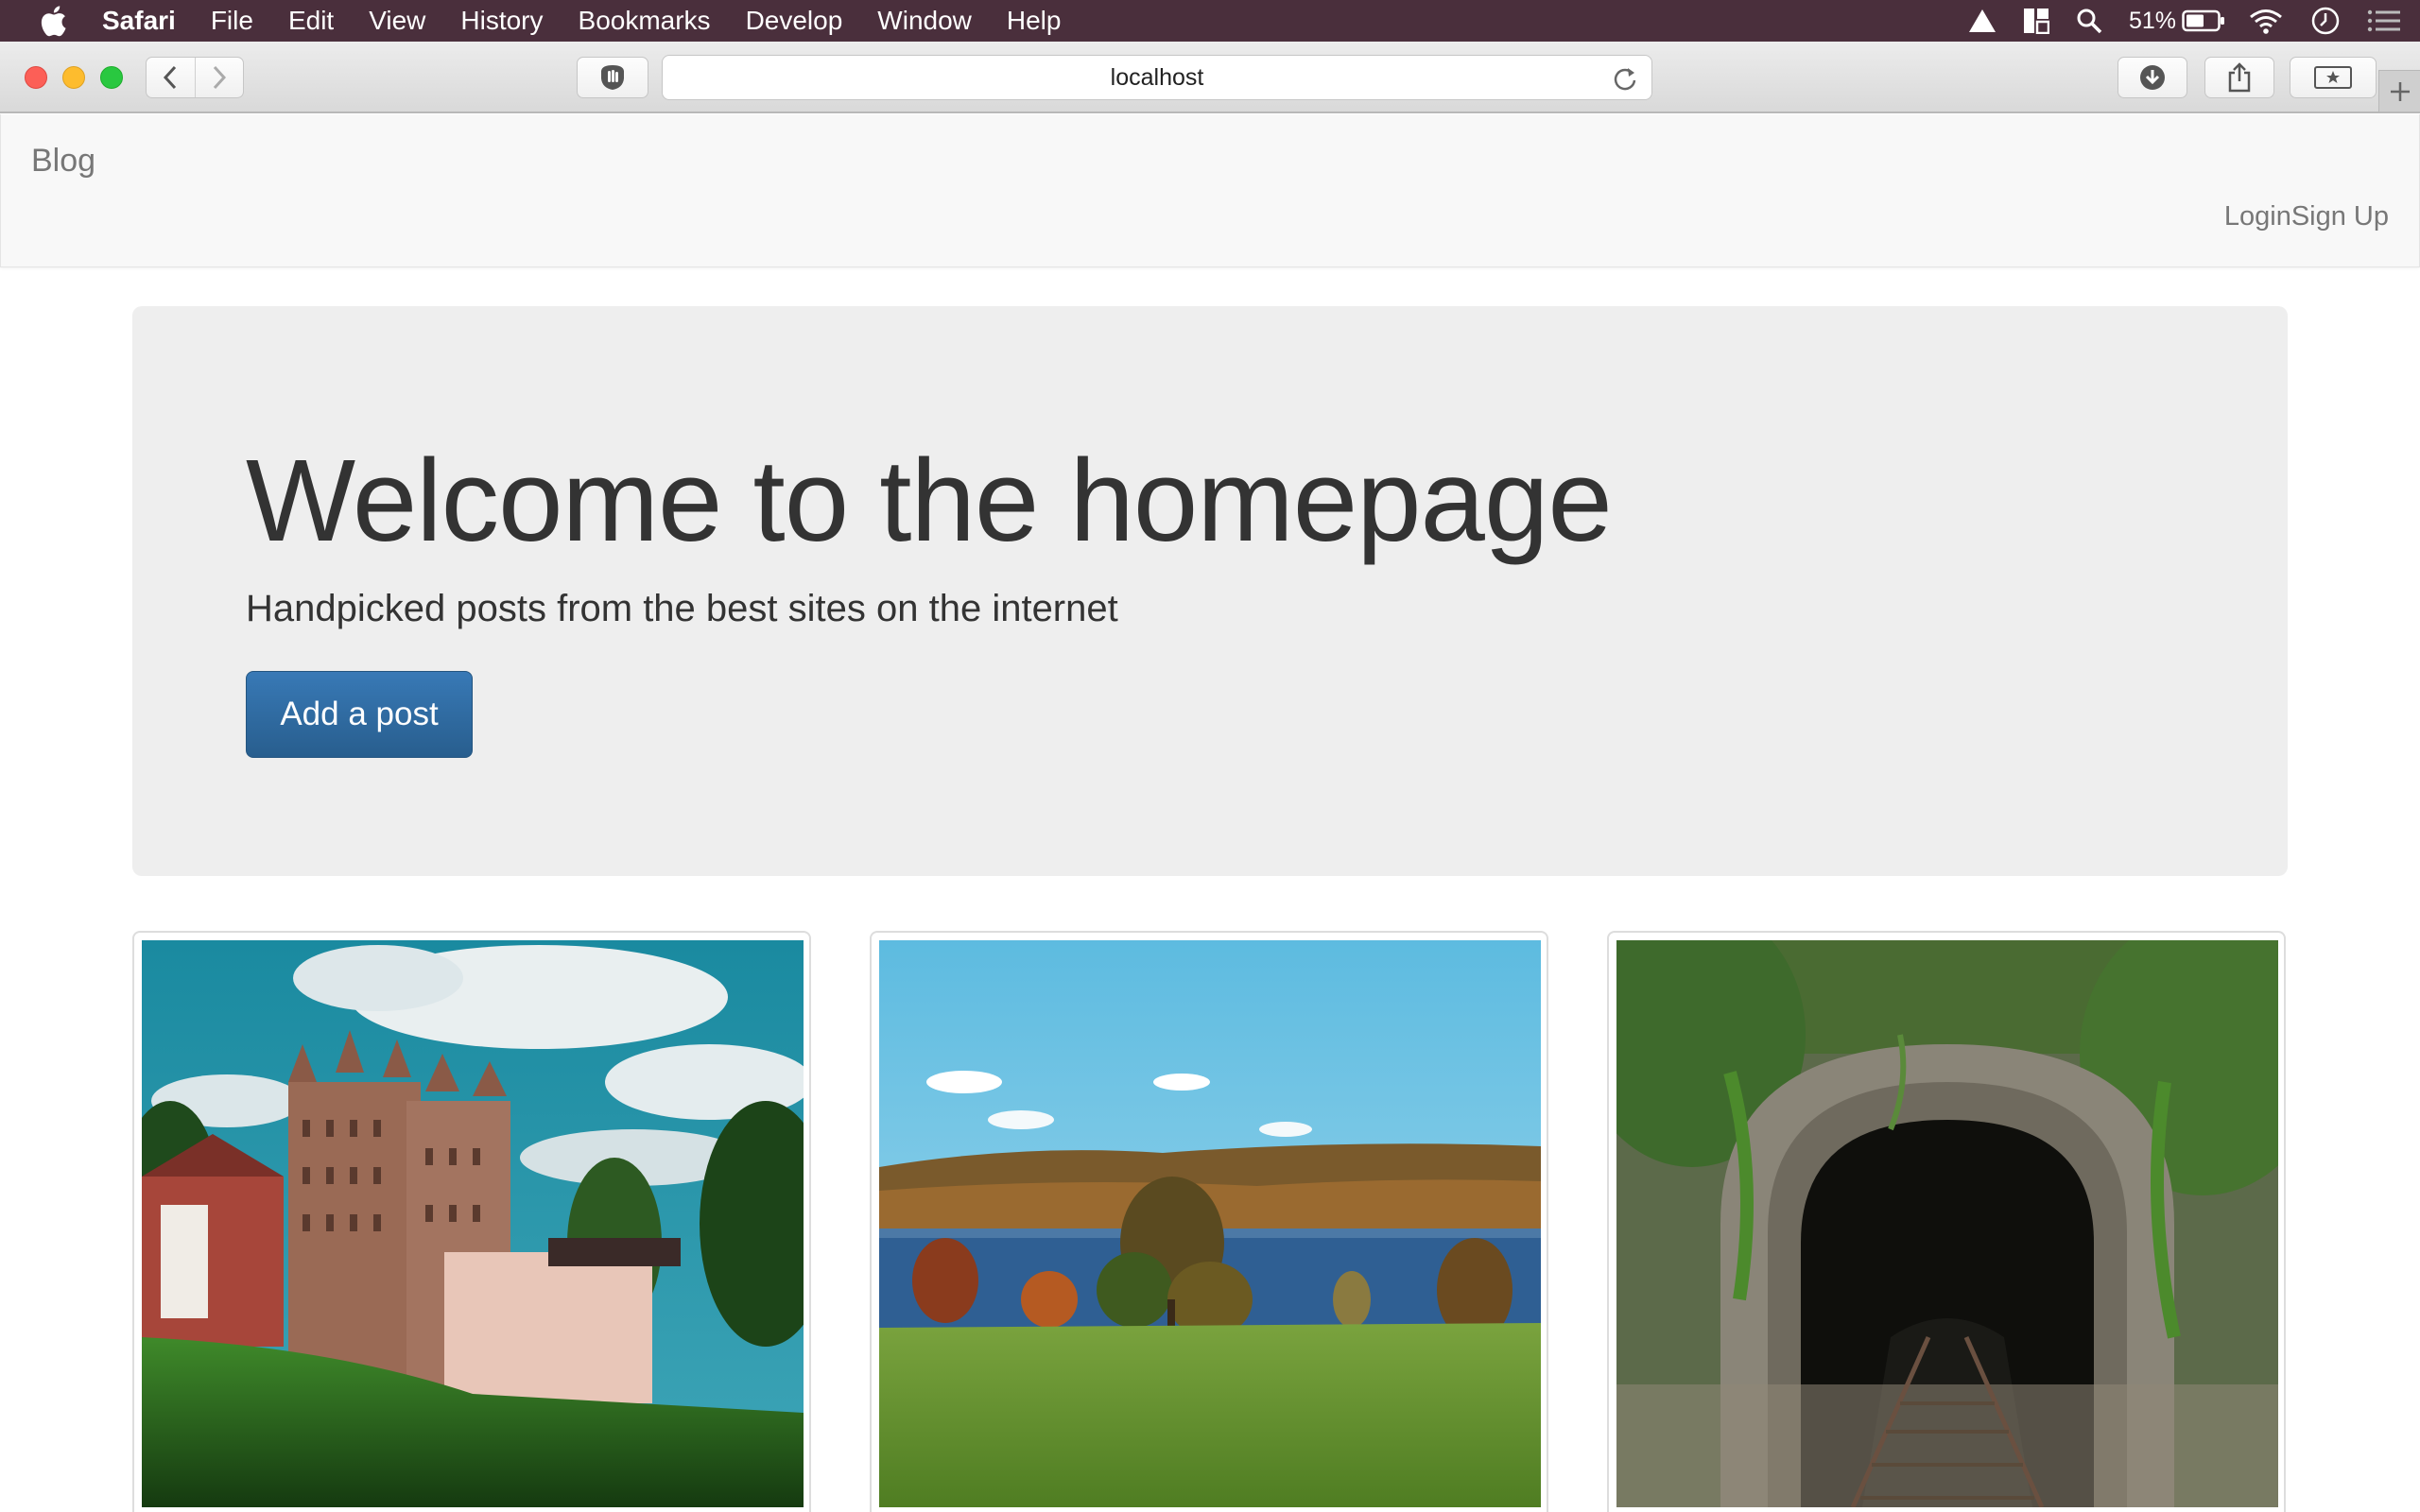  I want to click on bookmarks-button, so click(2333, 77).